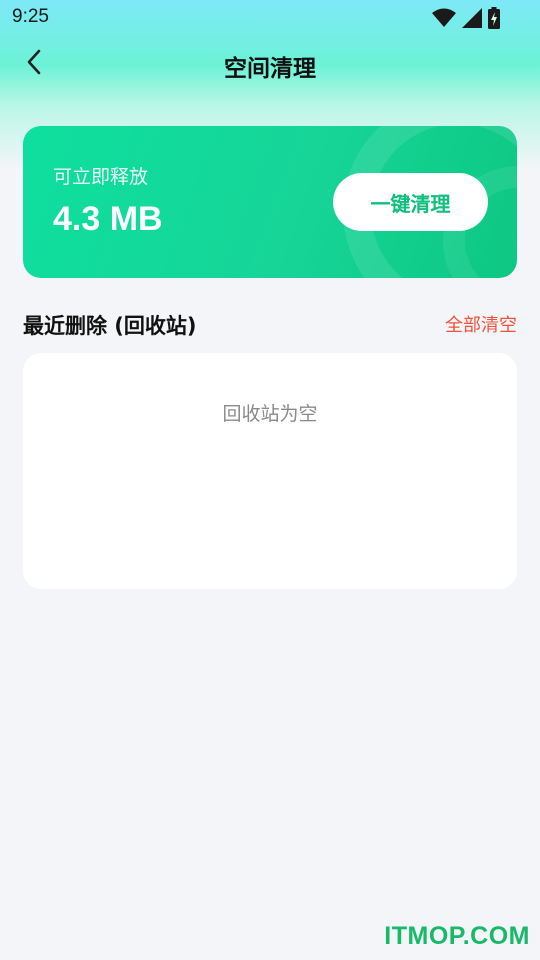 The width and height of the screenshot is (540, 960). Describe the element at coordinates (108, 219) in the screenshot. I see `releasable-size-value: 4.3 MB` at that location.